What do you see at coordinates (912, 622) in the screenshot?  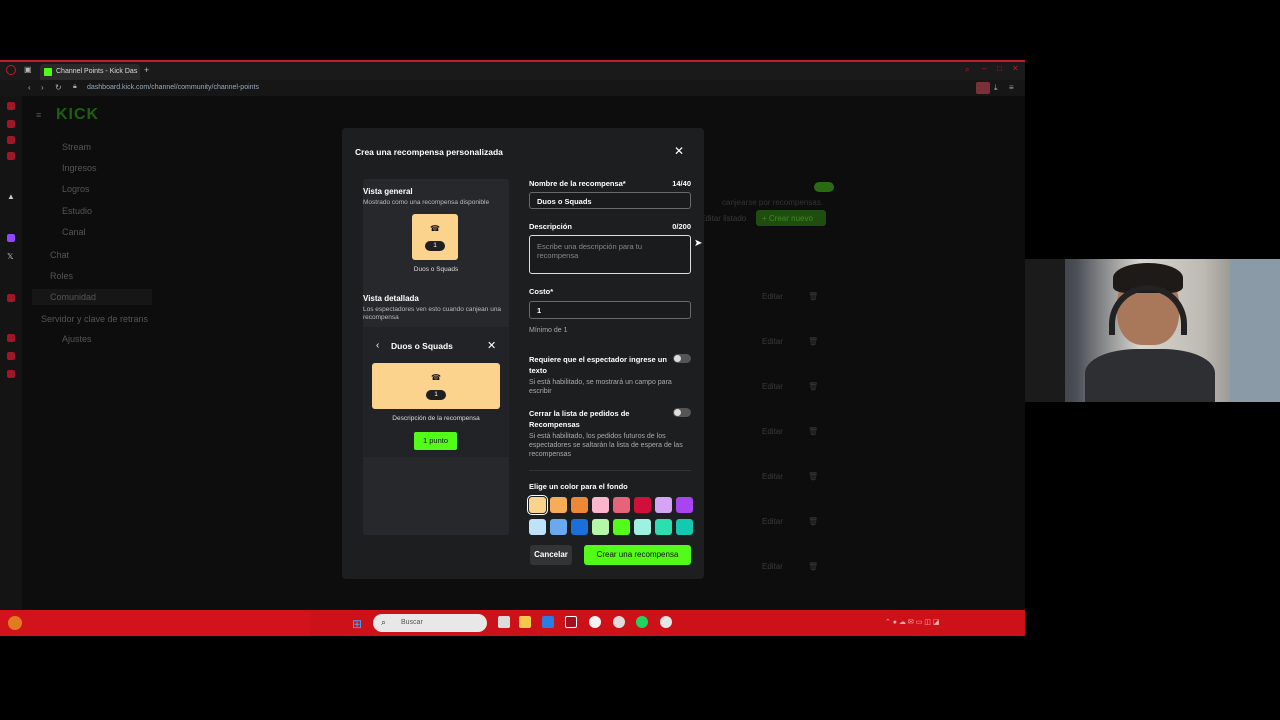 I see `system-tray-icons: ⌃ ● ☁ ✉ ▭ ◫ ◪` at bounding box center [912, 622].